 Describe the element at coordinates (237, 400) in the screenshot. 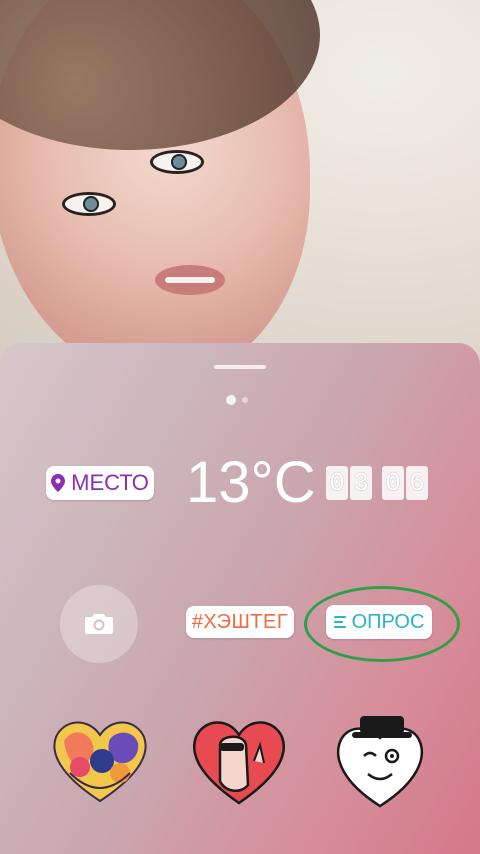

I see `page-indicator` at that location.